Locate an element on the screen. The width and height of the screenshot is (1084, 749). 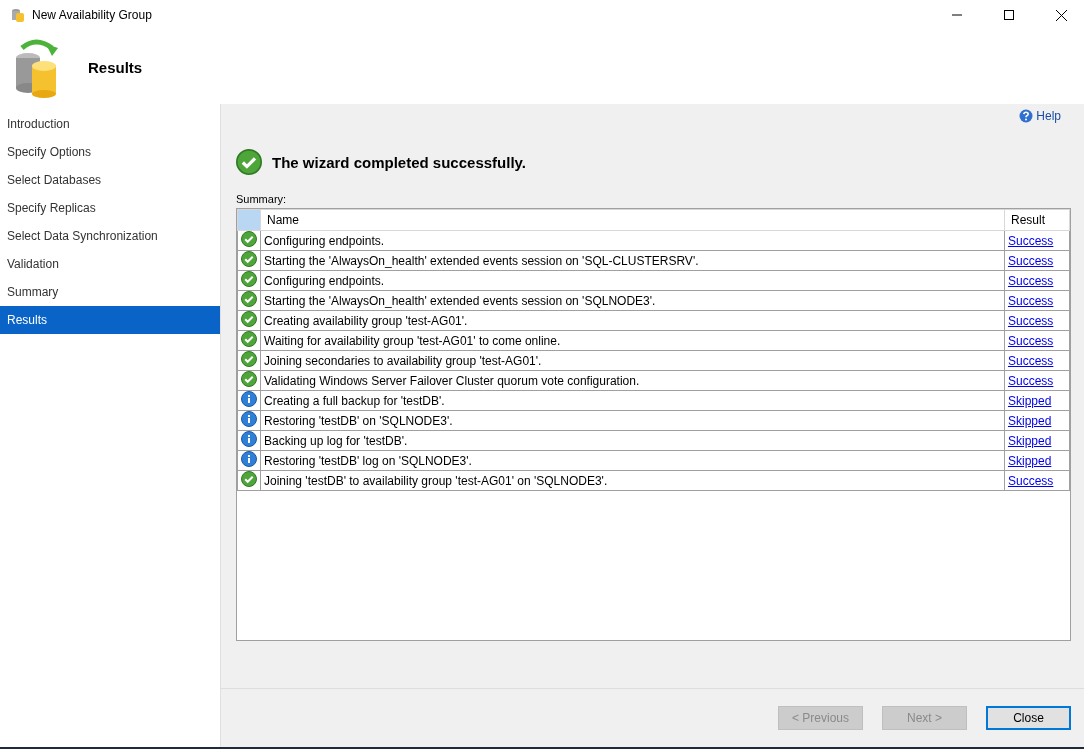
sidebar-item: Results is located at coordinates (110, 320).